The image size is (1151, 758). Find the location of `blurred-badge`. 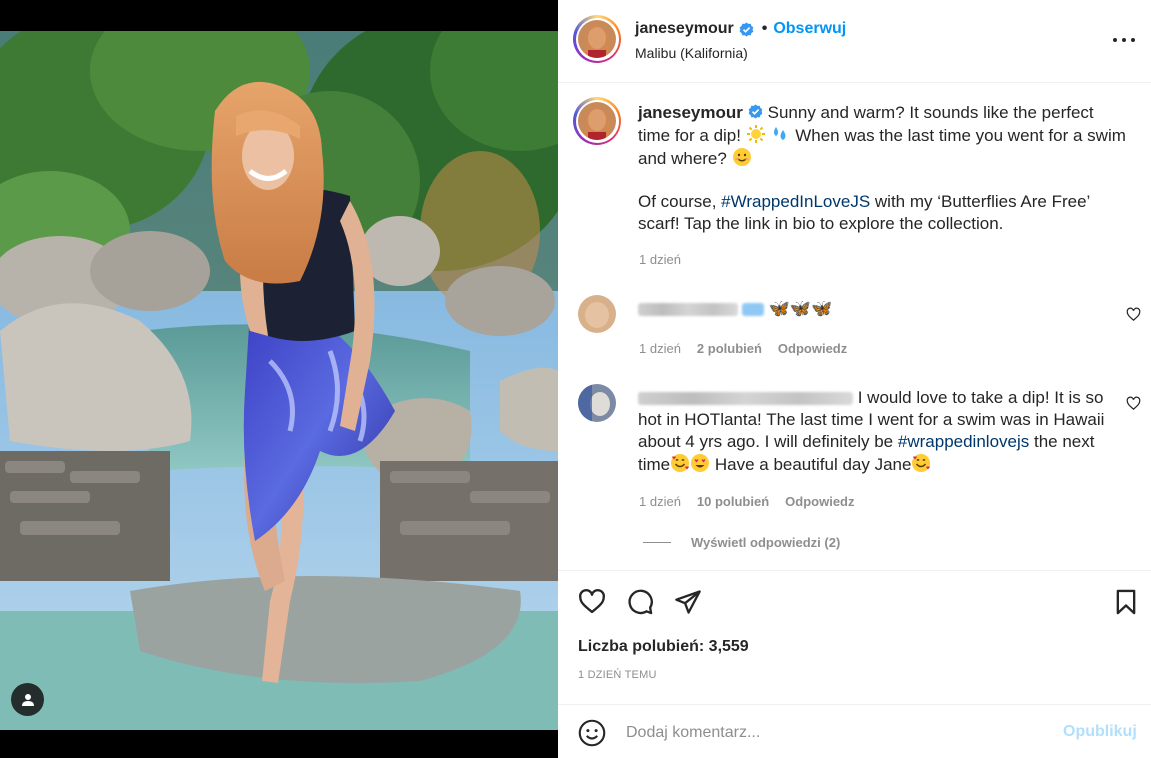

blurred-badge is located at coordinates (753, 310).